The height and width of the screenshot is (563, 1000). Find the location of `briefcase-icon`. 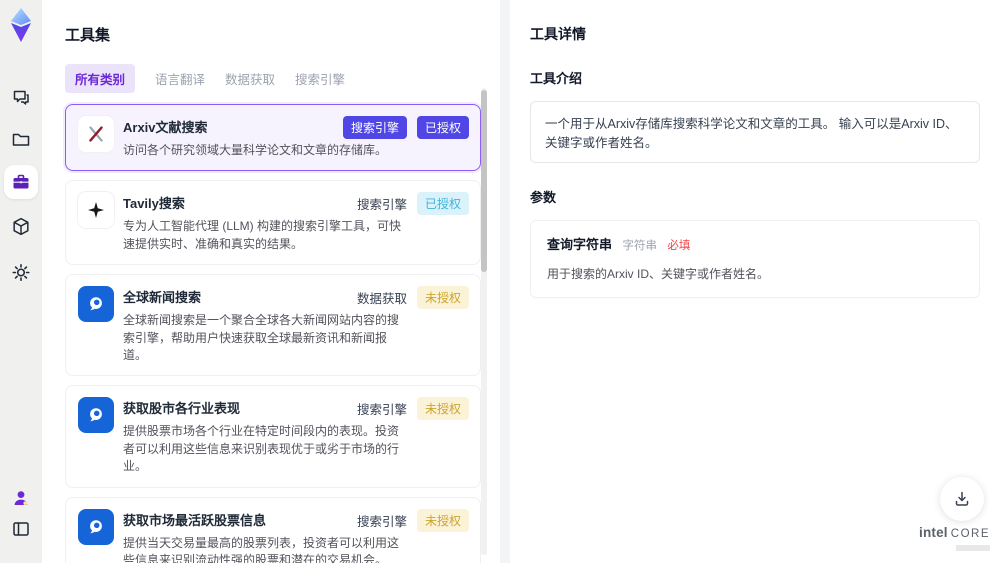

briefcase-icon is located at coordinates (21, 181).